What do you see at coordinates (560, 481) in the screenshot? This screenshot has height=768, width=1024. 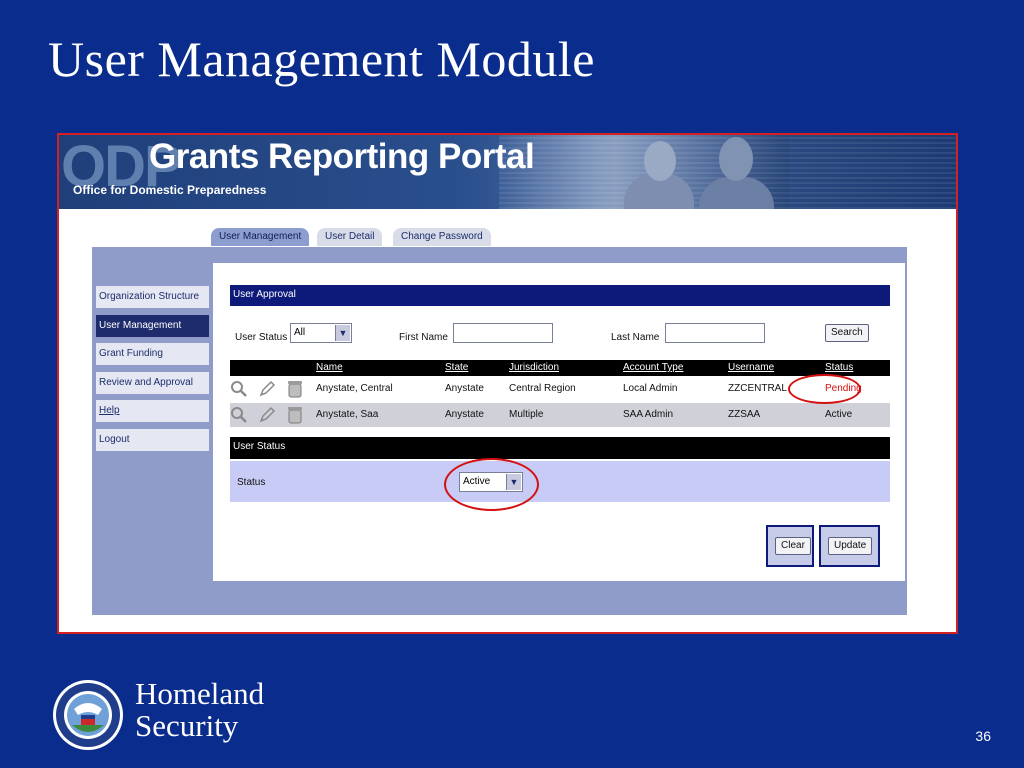 I see `user-status-panel` at bounding box center [560, 481].